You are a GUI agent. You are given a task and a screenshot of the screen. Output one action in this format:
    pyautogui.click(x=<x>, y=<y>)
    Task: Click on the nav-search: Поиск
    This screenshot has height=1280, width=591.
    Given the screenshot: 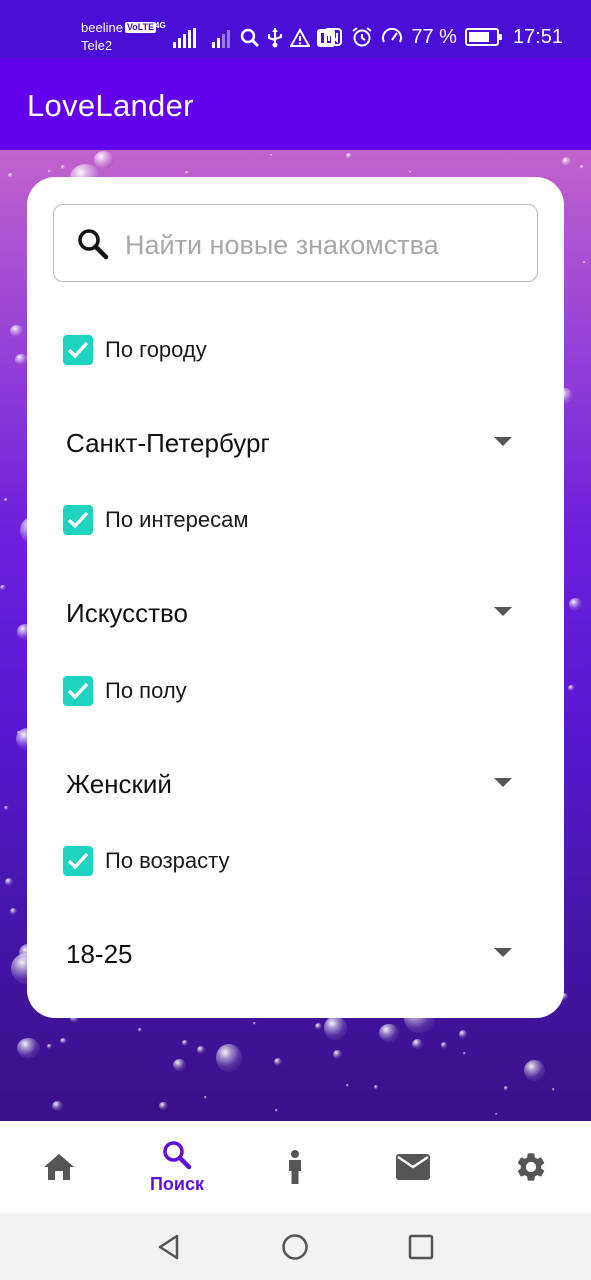 What is the action you would take?
    pyautogui.click(x=177, y=1167)
    